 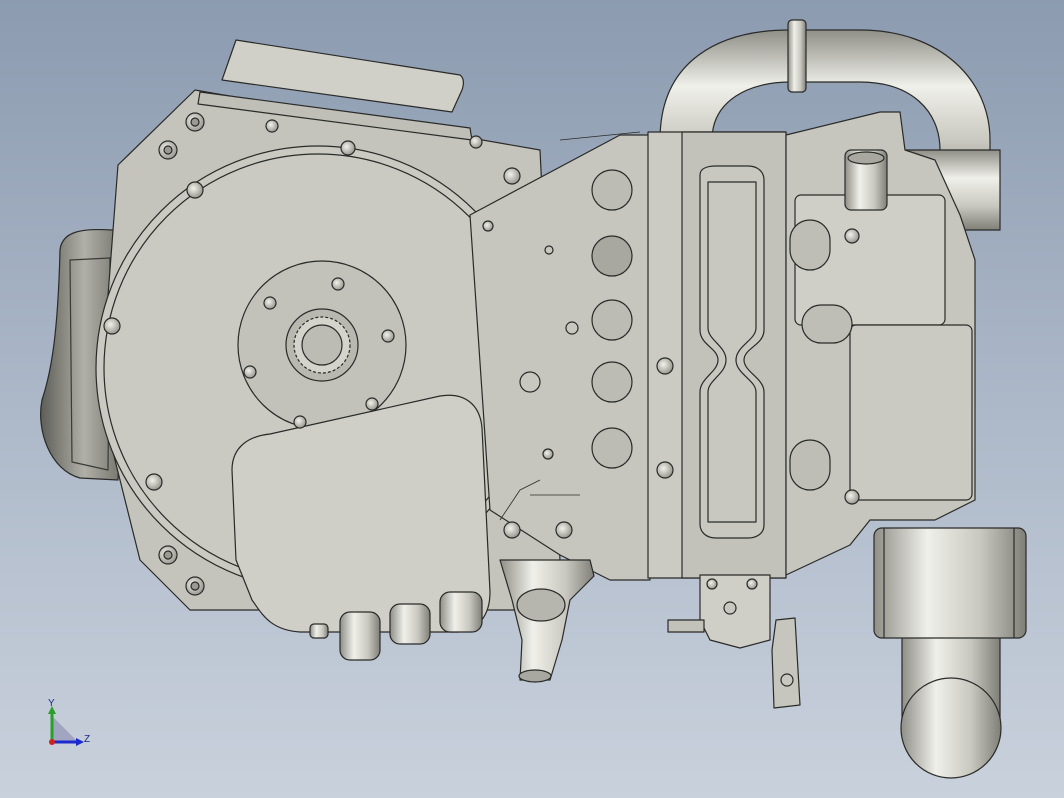 I want to click on triad-axes-icon, so click(x=66, y=726).